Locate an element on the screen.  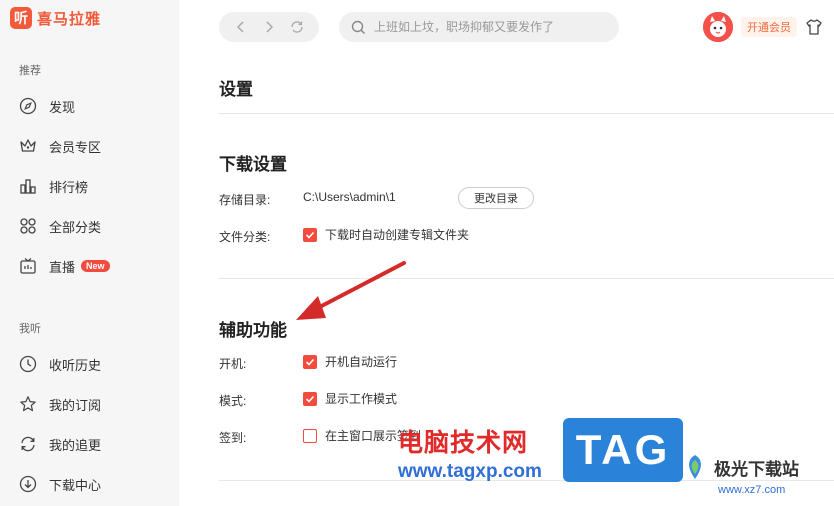
watermark-site-url: www.tagxp.com is located at coordinates (470, 471).